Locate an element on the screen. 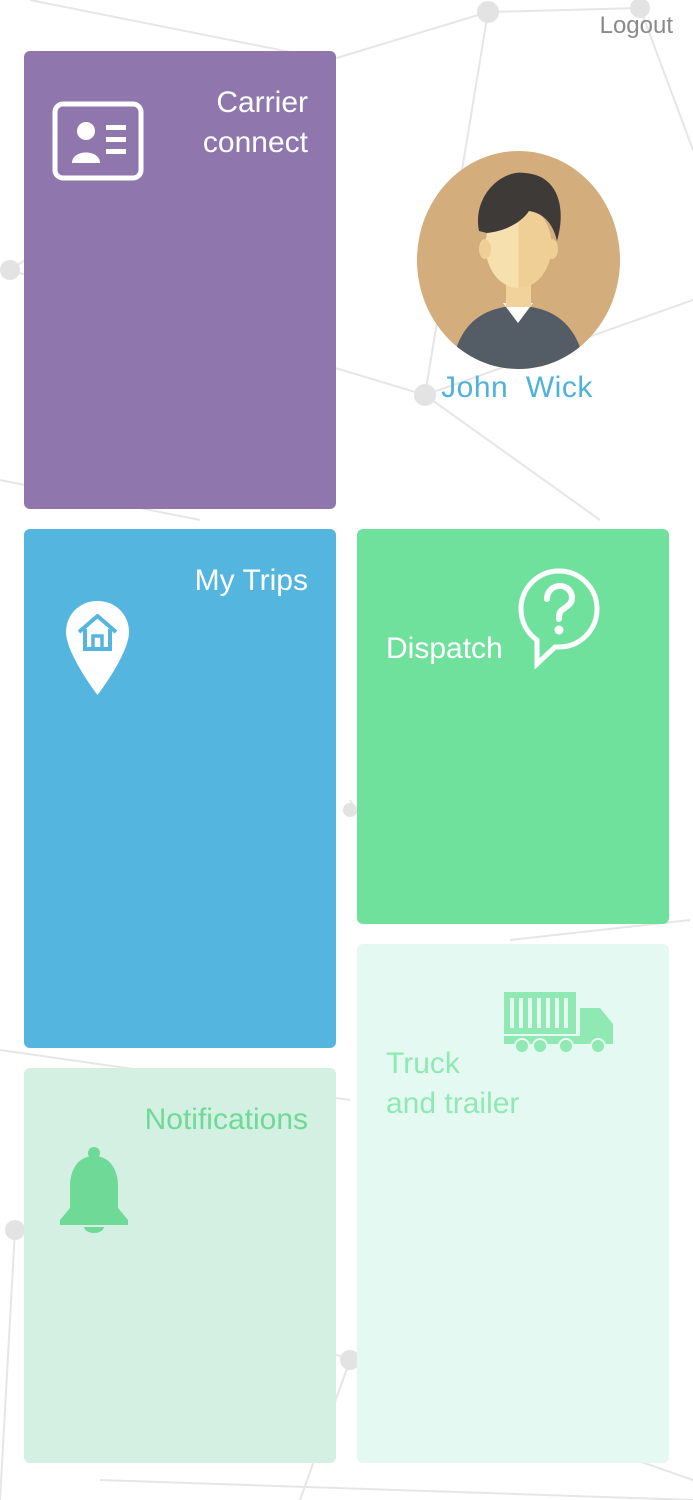 Image resolution: width=693 pixels, height=1500 pixels. question-bubble-icon is located at coordinates (559, 618).